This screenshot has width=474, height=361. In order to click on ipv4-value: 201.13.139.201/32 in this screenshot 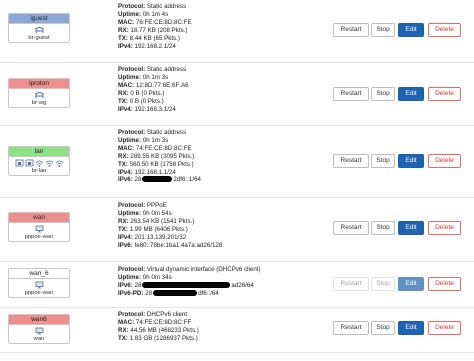, I will do `click(160, 237)`.